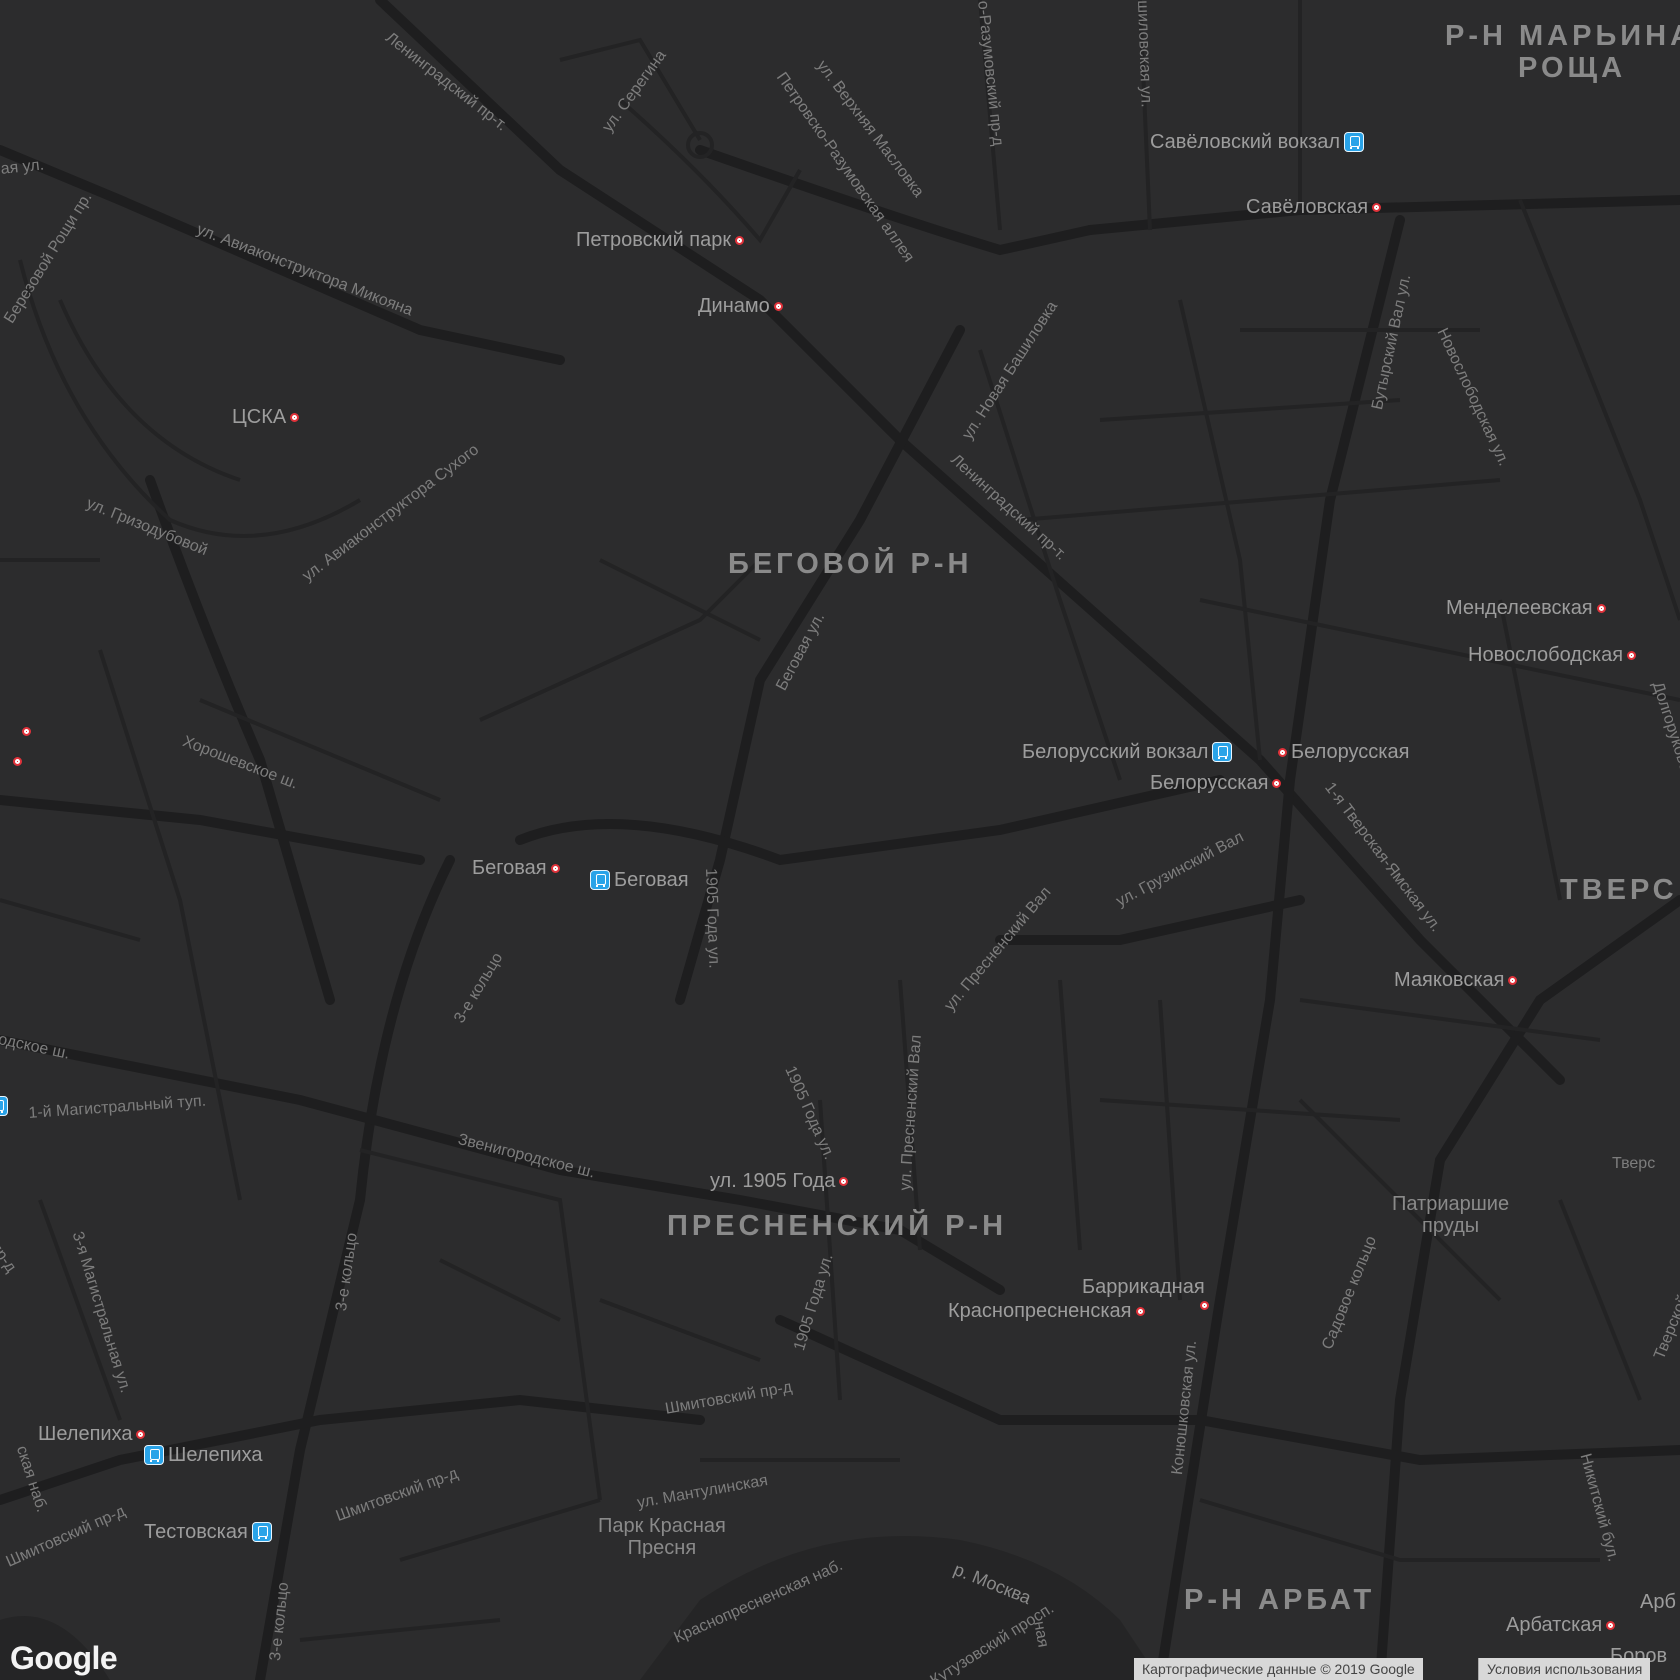 Image resolution: width=1680 pixels, height=1680 pixels. Describe the element at coordinates (1046, 1311) in the screenshot. I see `station-marker: Краснопресненская` at that location.